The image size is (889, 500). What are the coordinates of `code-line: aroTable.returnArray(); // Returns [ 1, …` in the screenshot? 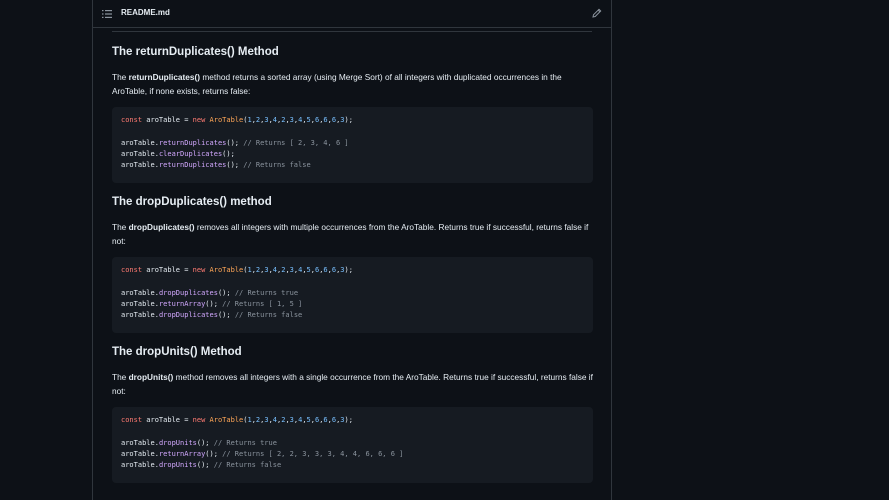 It's located at (352, 304).